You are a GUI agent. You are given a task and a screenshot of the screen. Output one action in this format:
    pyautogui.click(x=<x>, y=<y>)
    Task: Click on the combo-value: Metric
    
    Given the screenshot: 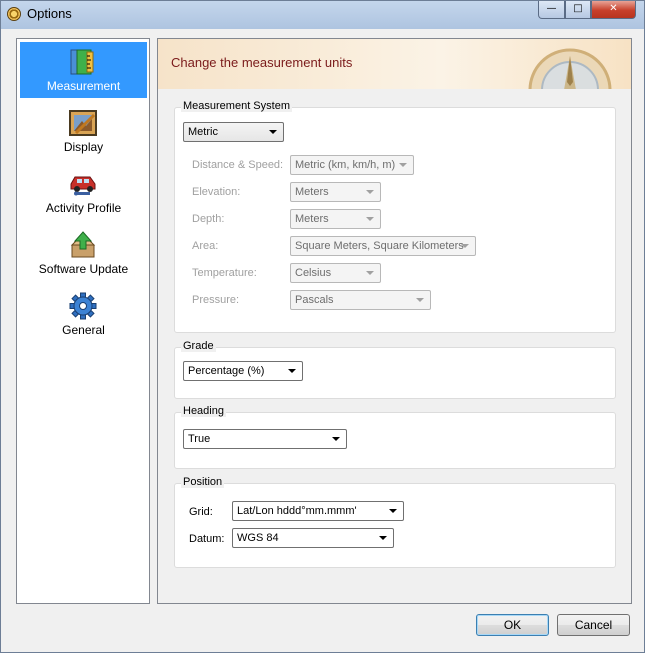 What is the action you would take?
    pyautogui.click(x=203, y=132)
    